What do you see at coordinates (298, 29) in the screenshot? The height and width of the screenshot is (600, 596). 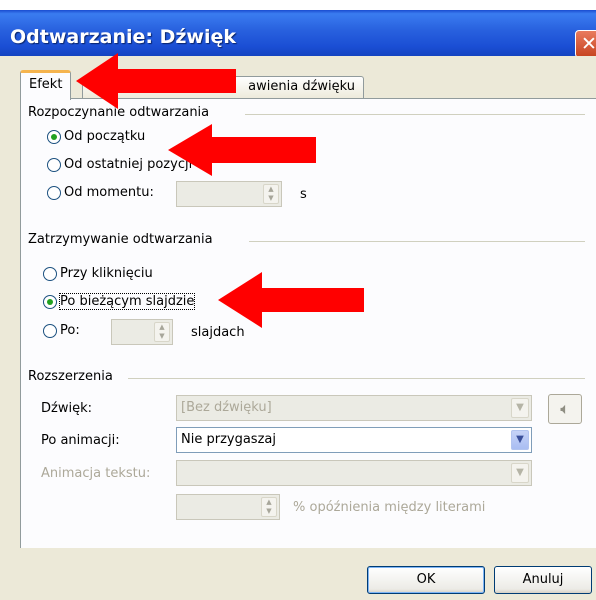 I see `title-bar: Odtwarzanie: Dźwięk ✕` at bounding box center [298, 29].